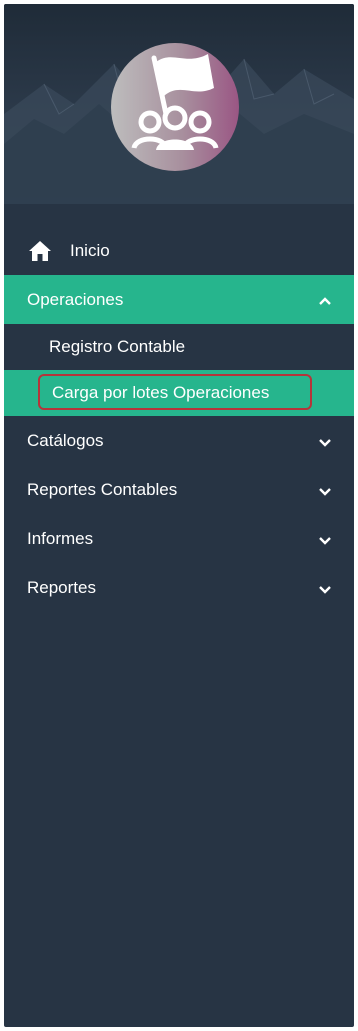 This screenshot has height=1031, width=358. What do you see at coordinates (61, 587) in the screenshot?
I see `nav-item-label: Reportes` at bounding box center [61, 587].